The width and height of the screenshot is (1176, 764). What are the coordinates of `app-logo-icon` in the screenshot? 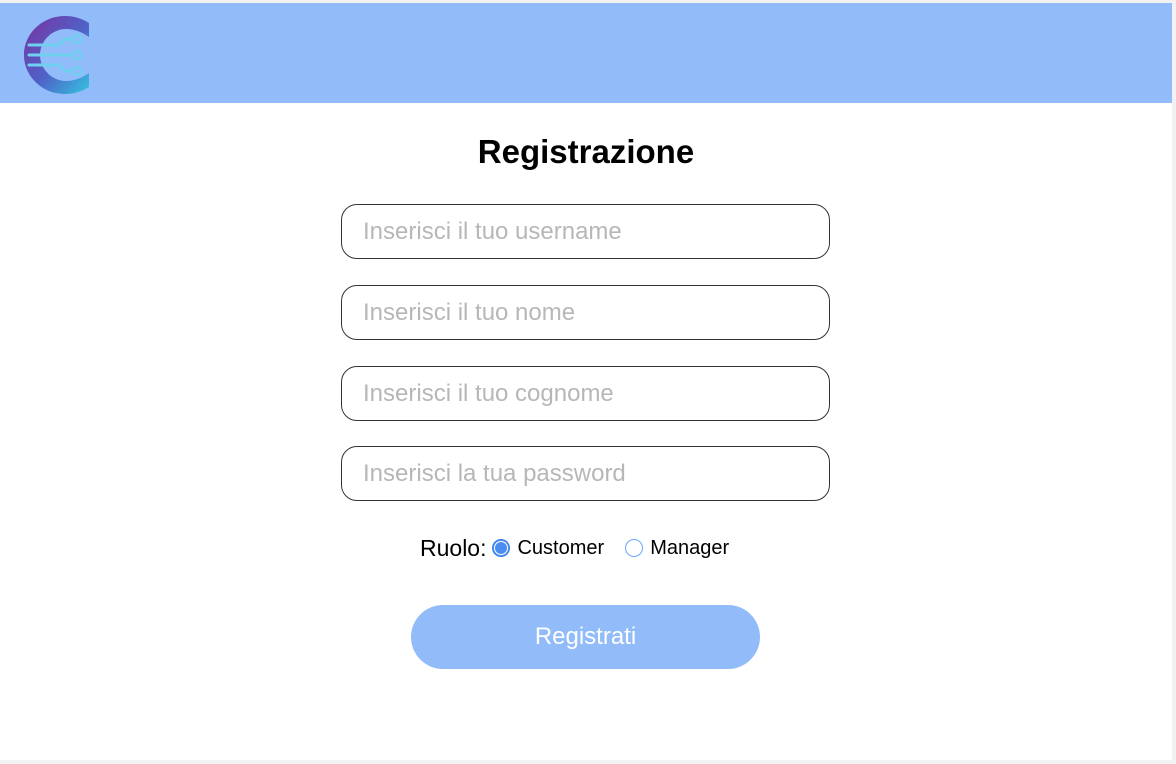 It's located at (63, 55).